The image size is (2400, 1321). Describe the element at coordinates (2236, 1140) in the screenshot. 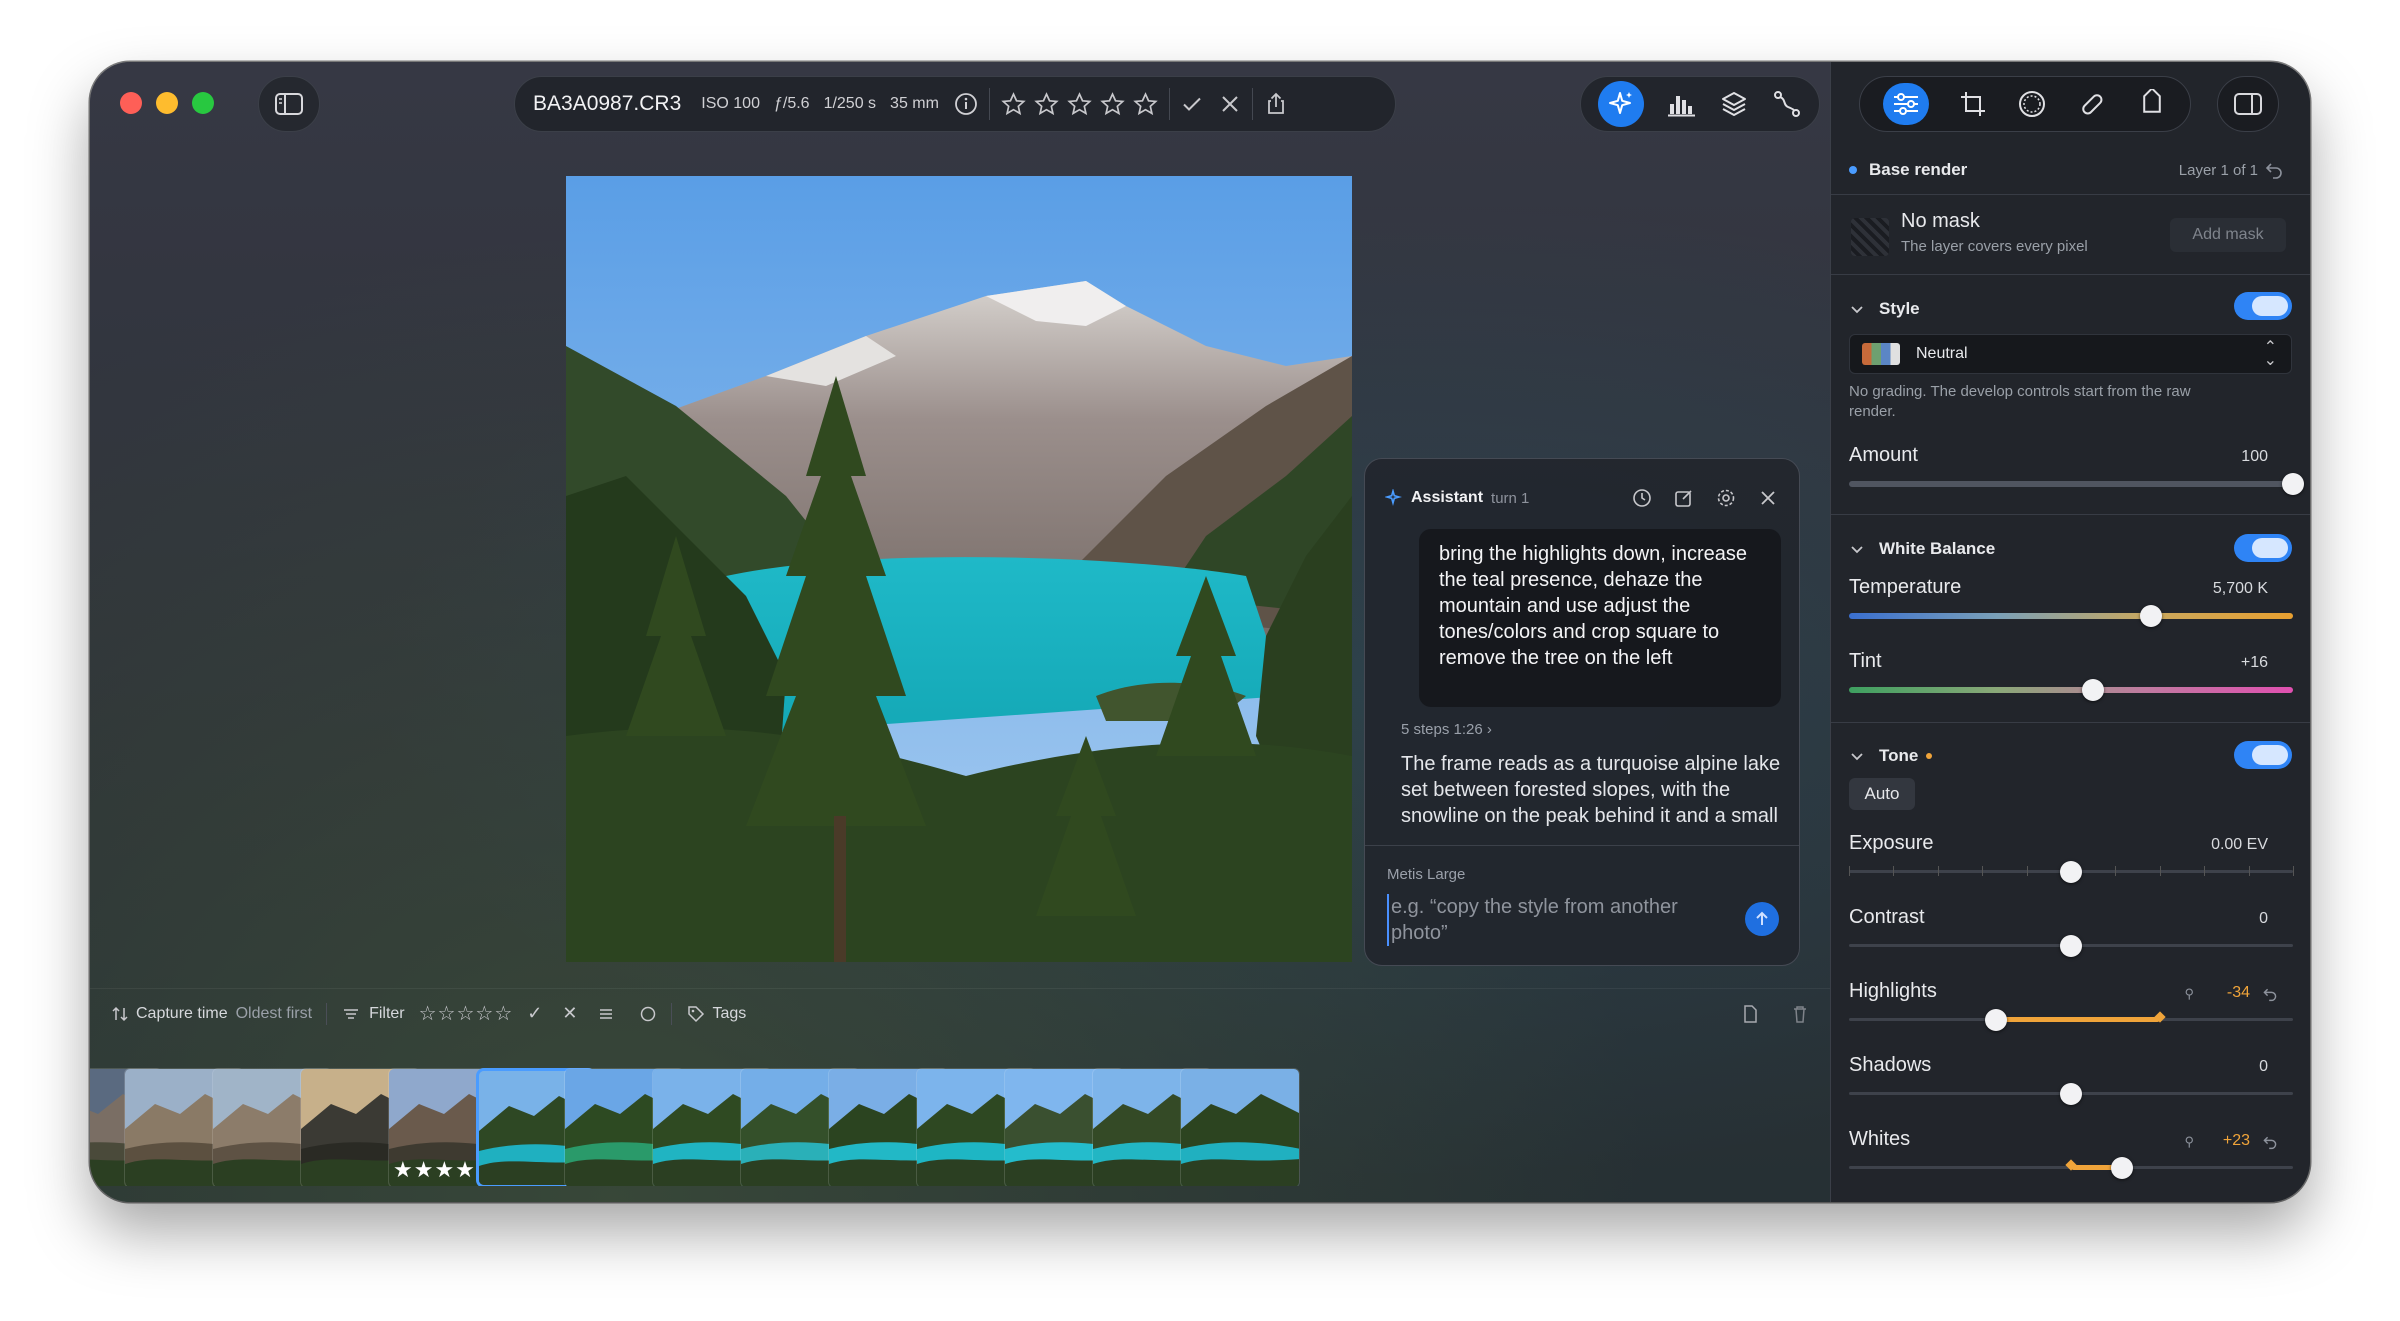

I see `whites-value: +23` at that location.